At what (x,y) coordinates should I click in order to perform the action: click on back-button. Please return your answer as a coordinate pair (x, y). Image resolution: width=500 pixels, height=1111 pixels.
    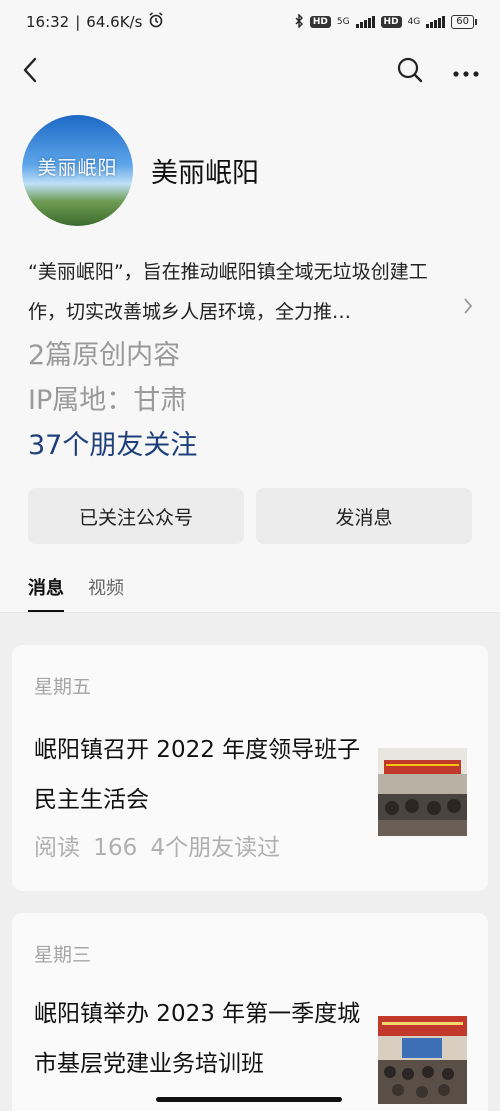
    Looking at the image, I should click on (32, 72).